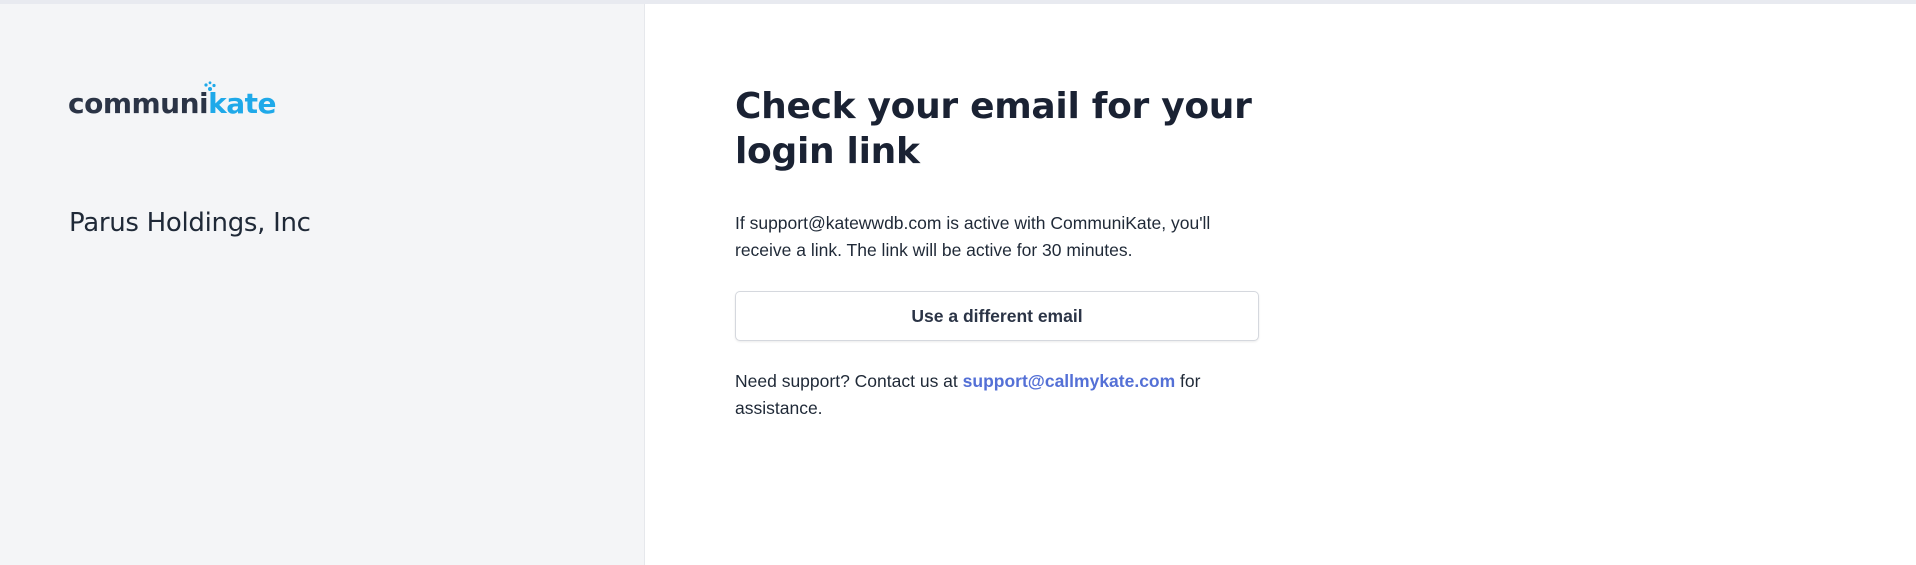 This screenshot has width=1916, height=565. I want to click on page-title: Check your email for your login link, so click(993, 129).